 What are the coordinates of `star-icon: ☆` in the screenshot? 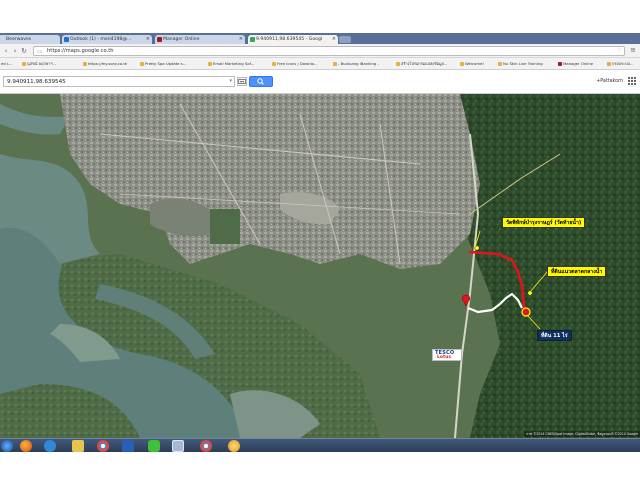 It's located at (619, 49).